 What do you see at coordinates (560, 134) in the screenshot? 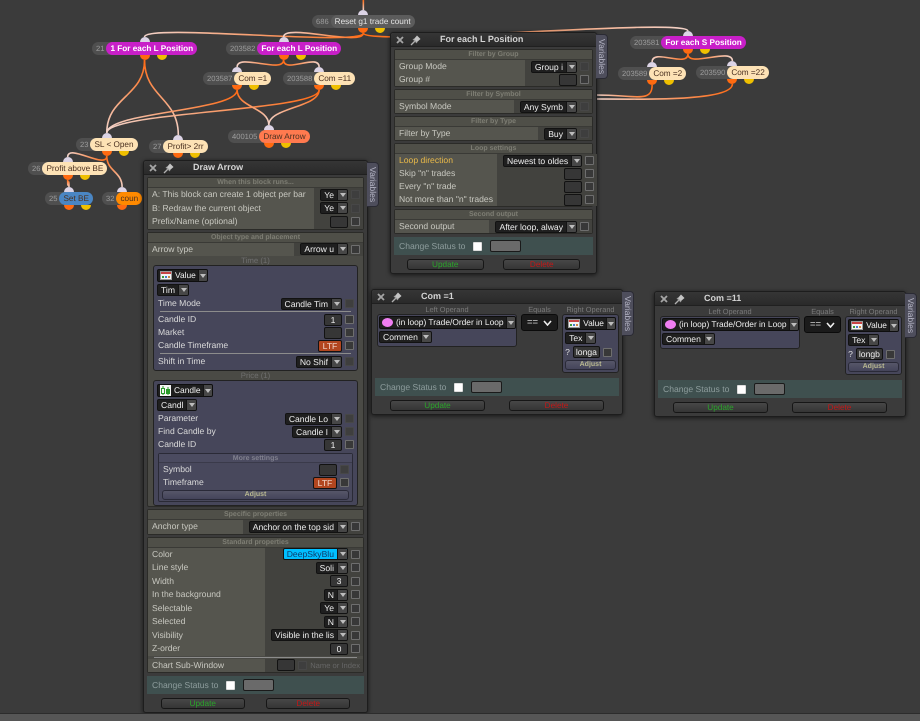
I see `dropdown: Buy` at bounding box center [560, 134].